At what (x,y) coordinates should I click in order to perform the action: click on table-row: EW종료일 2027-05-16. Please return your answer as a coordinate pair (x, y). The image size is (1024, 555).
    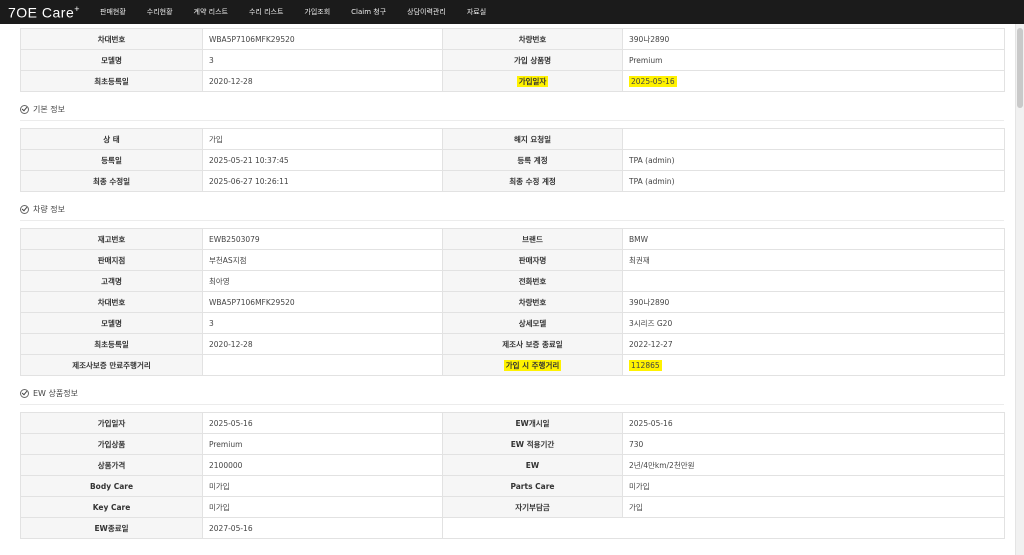
    Looking at the image, I should click on (512, 528).